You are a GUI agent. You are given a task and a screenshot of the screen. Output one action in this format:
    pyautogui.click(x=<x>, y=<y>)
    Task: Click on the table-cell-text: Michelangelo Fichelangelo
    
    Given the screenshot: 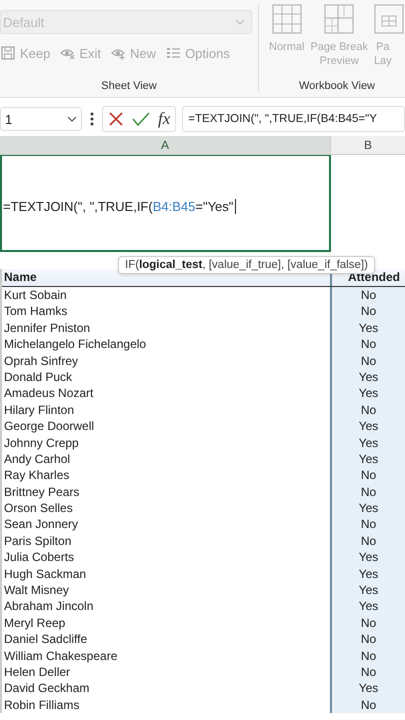 What is the action you would take?
    pyautogui.click(x=75, y=344)
    